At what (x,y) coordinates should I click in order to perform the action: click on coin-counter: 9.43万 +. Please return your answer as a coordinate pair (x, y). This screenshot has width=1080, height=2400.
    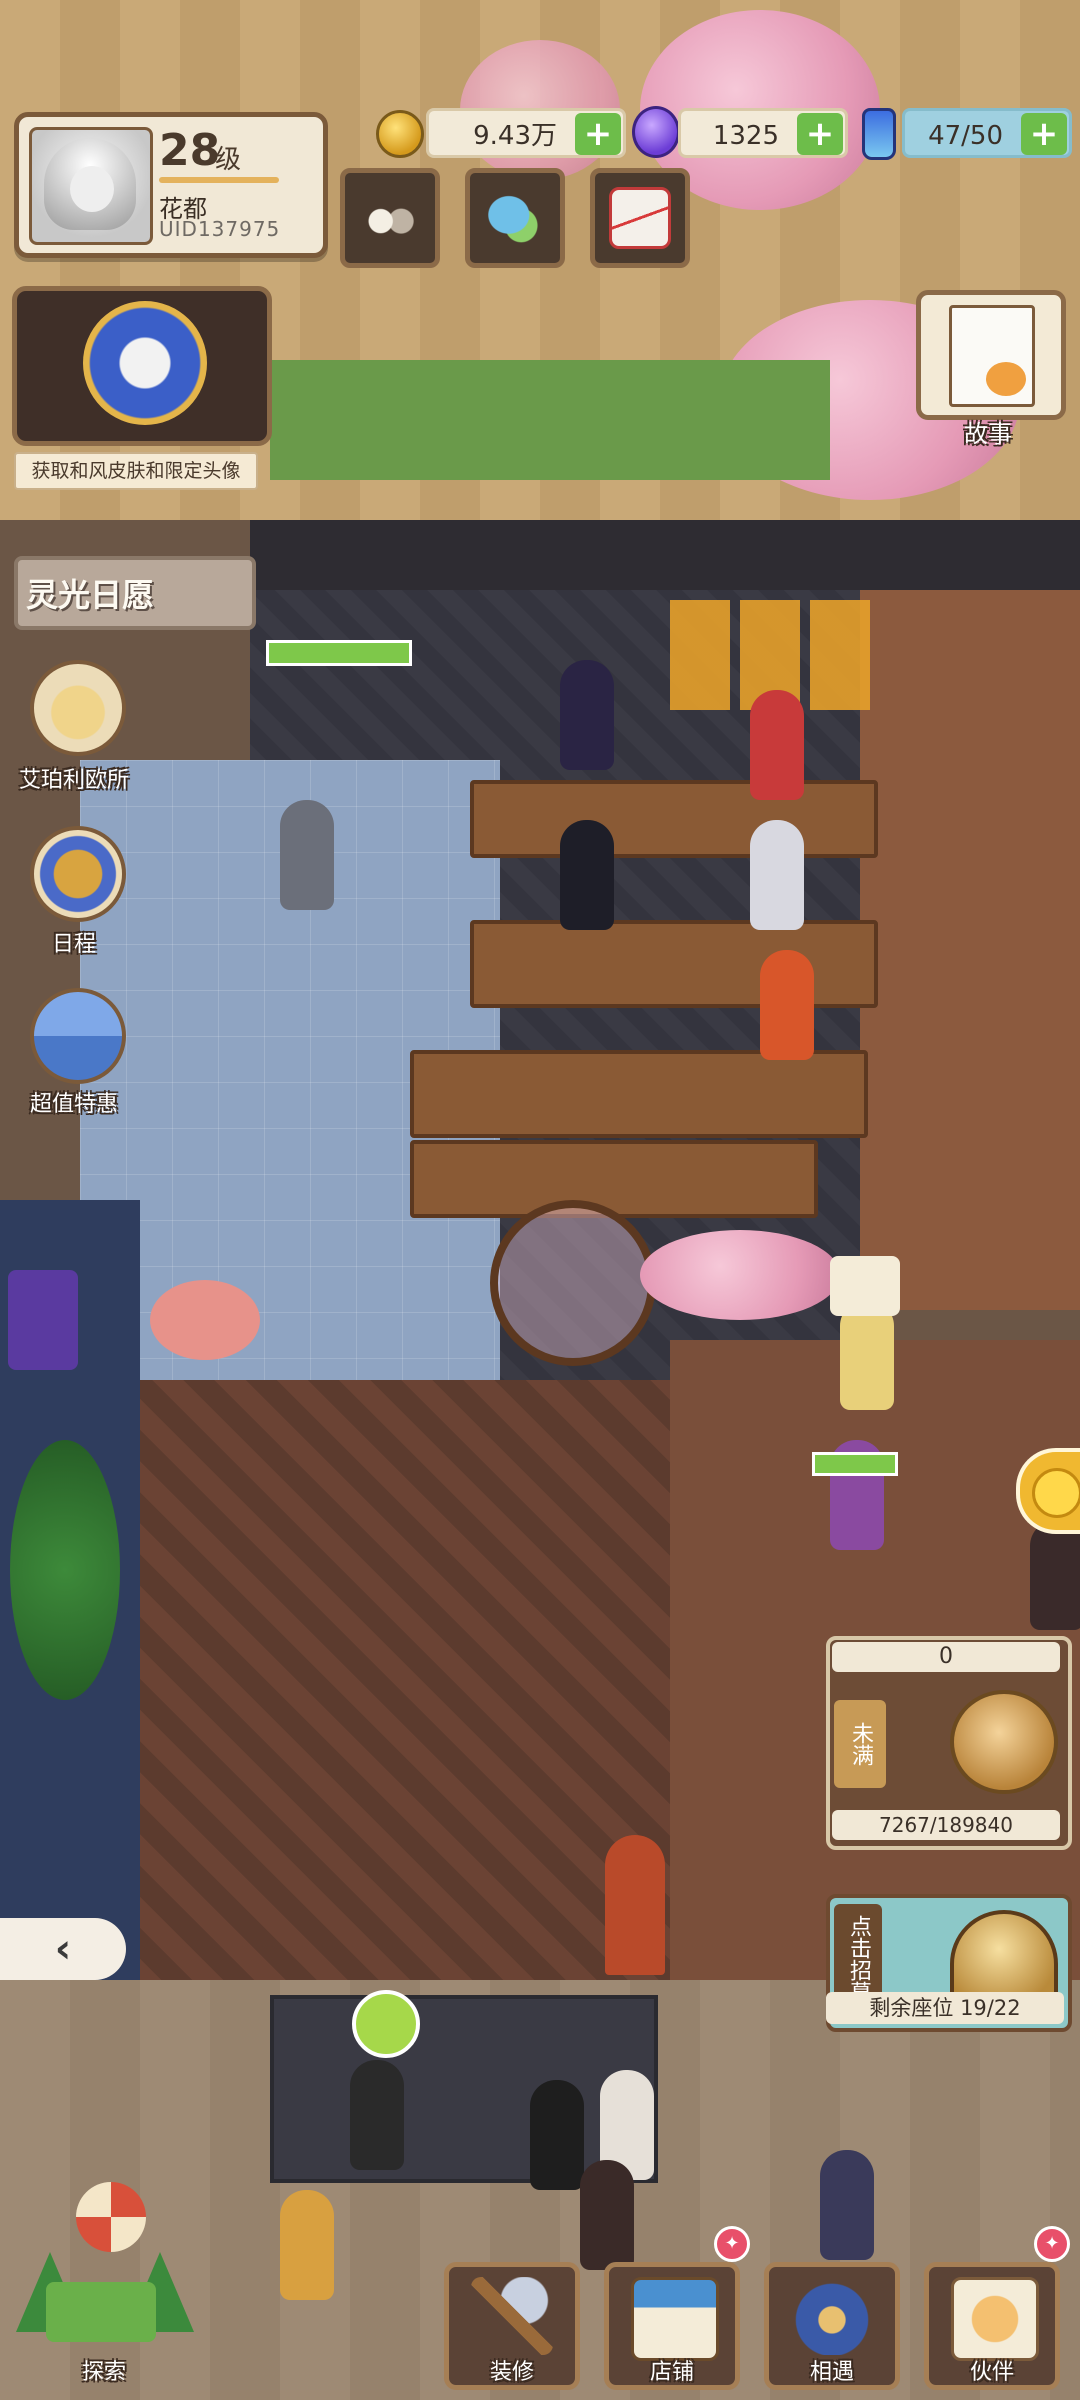
    Looking at the image, I should click on (526, 133).